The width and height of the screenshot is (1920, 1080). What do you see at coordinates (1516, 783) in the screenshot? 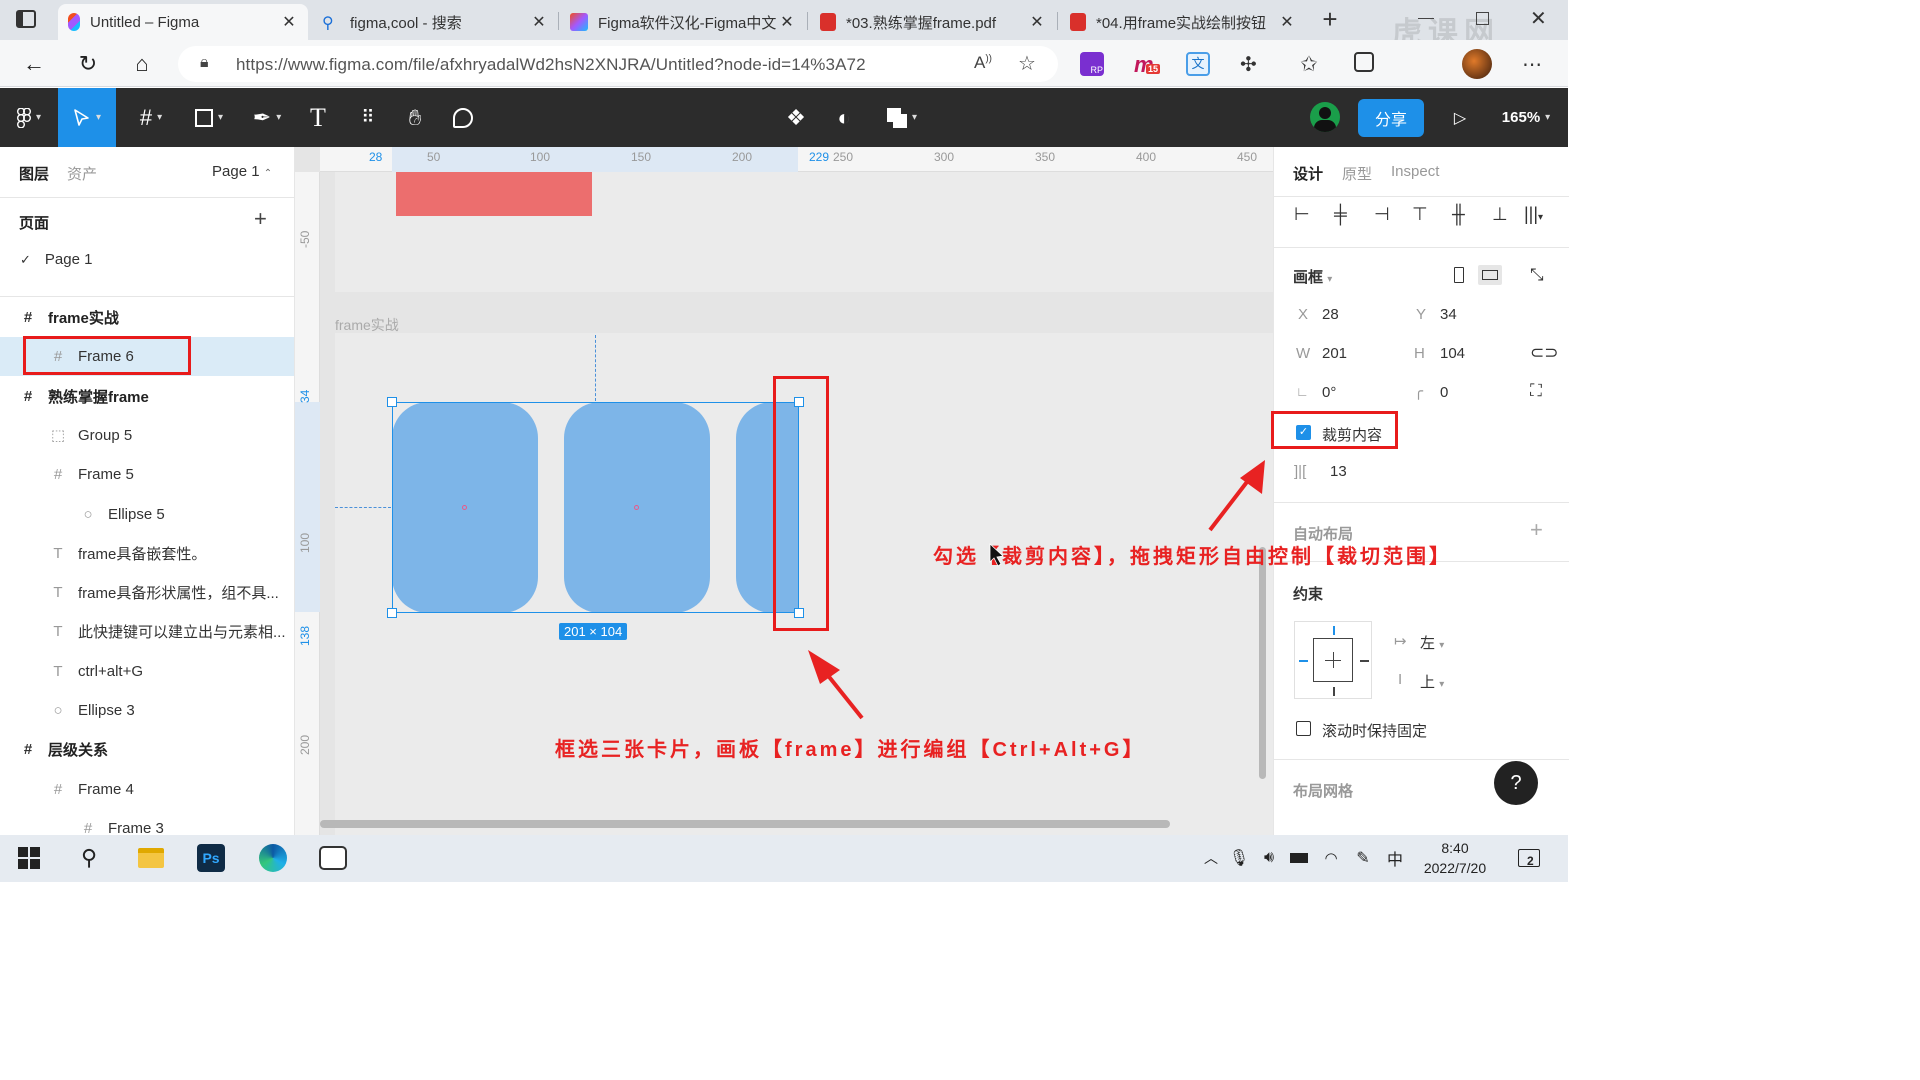
I see `help-button: ?` at bounding box center [1516, 783].